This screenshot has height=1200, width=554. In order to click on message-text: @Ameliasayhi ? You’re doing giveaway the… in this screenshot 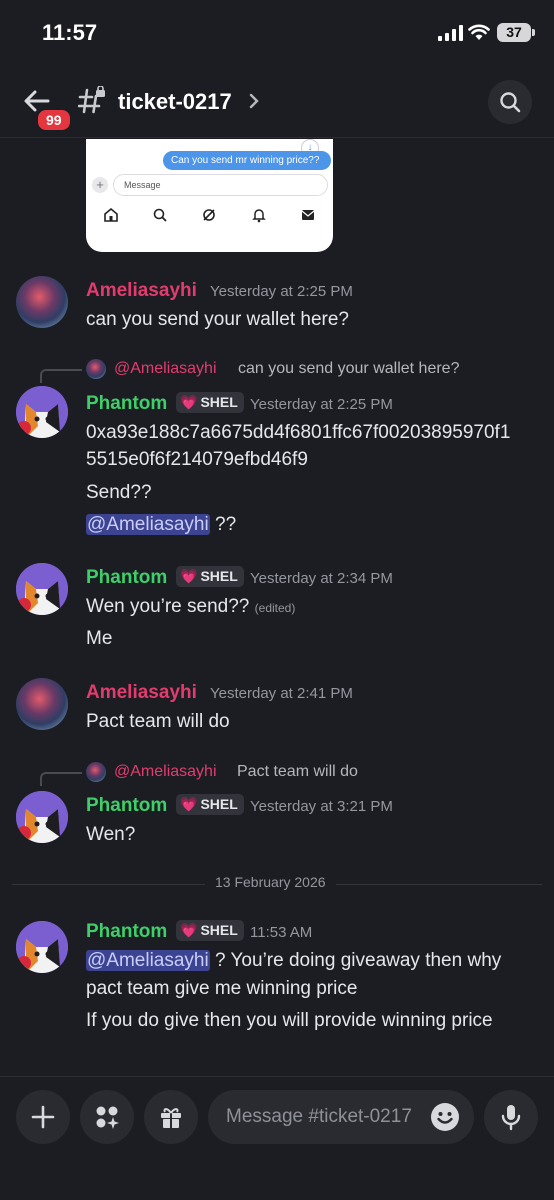, I will do `click(293, 960)`.